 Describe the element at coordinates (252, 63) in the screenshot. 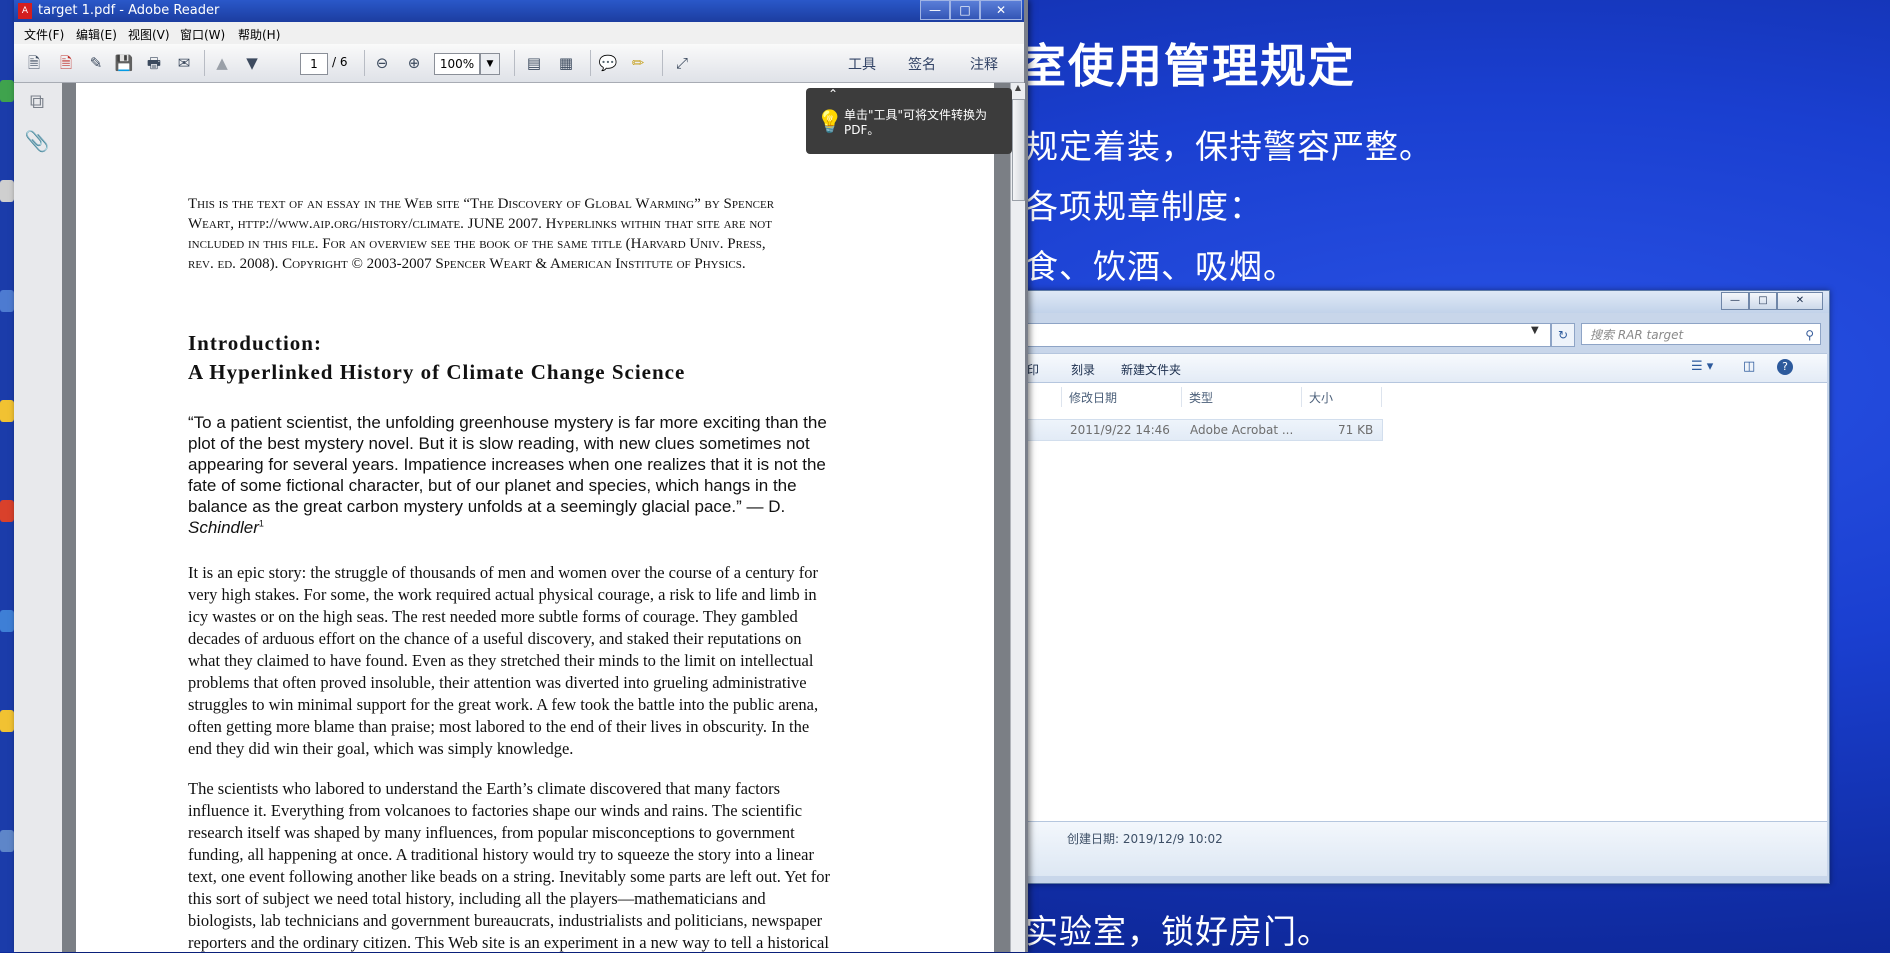

I see `next-page-icon: ▼` at that location.